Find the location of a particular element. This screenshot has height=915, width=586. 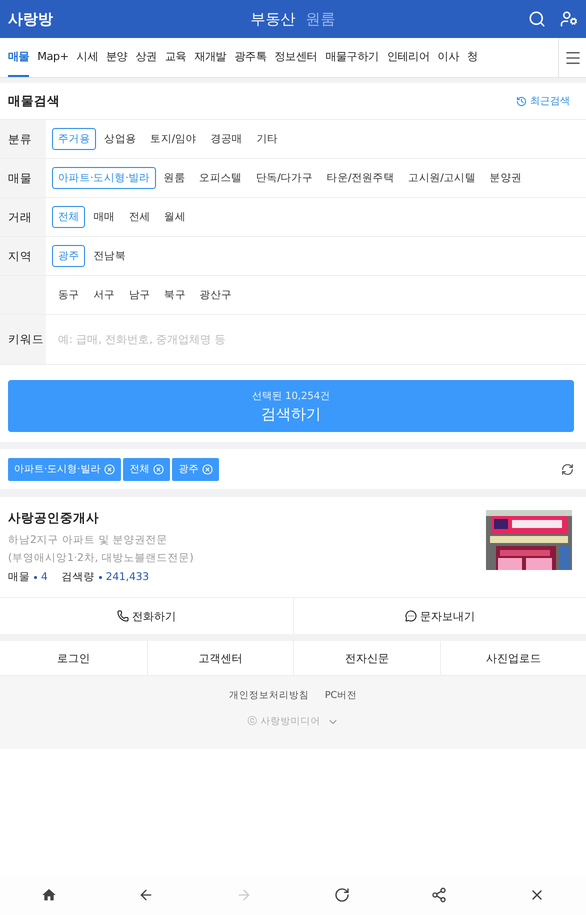

chat-bubble-icon is located at coordinates (411, 616).